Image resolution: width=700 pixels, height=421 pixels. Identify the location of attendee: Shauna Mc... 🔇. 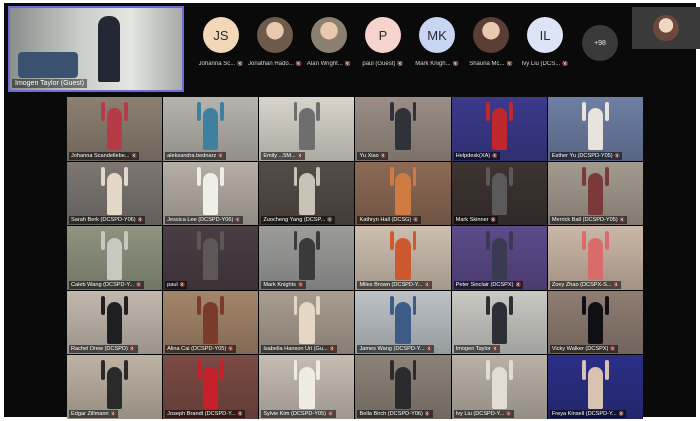
(491, 42).